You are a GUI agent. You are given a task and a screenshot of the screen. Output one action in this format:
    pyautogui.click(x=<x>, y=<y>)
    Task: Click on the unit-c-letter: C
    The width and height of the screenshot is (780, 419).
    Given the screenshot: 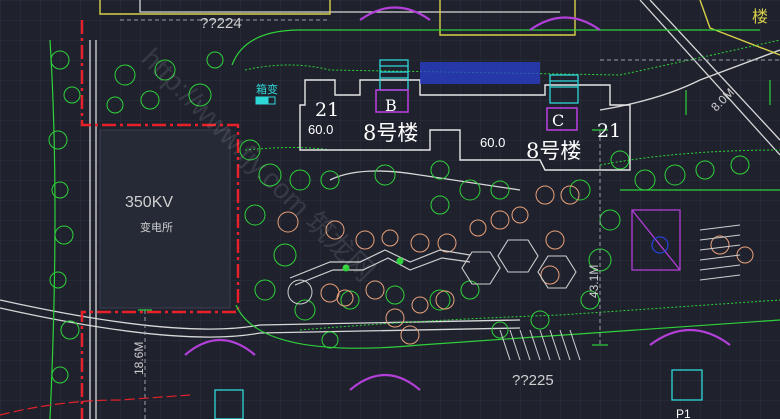 What is the action you would take?
    pyautogui.click(x=558, y=120)
    